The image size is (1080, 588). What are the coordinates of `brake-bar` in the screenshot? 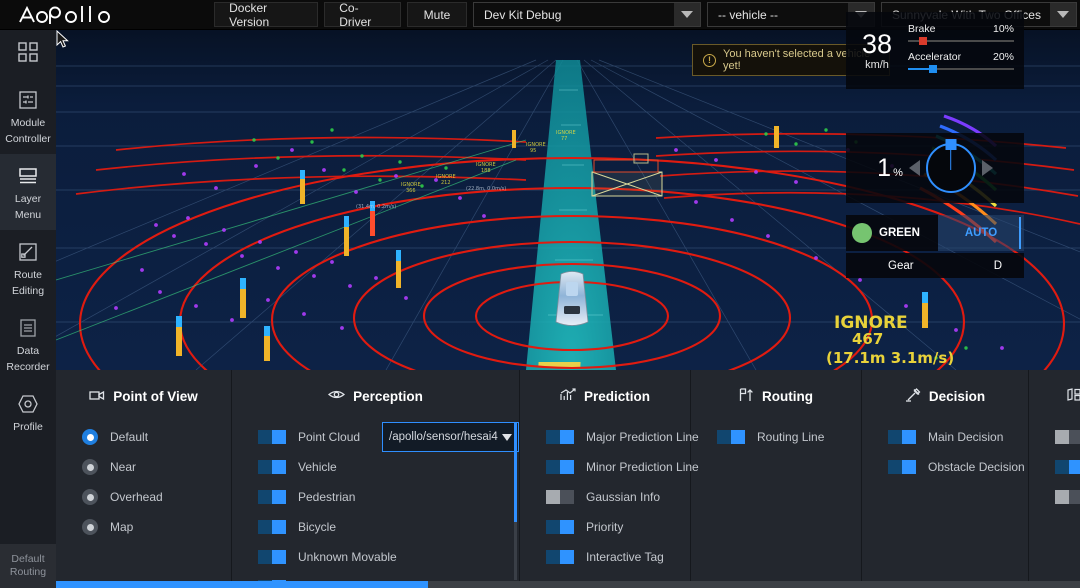 It's located at (961, 40).